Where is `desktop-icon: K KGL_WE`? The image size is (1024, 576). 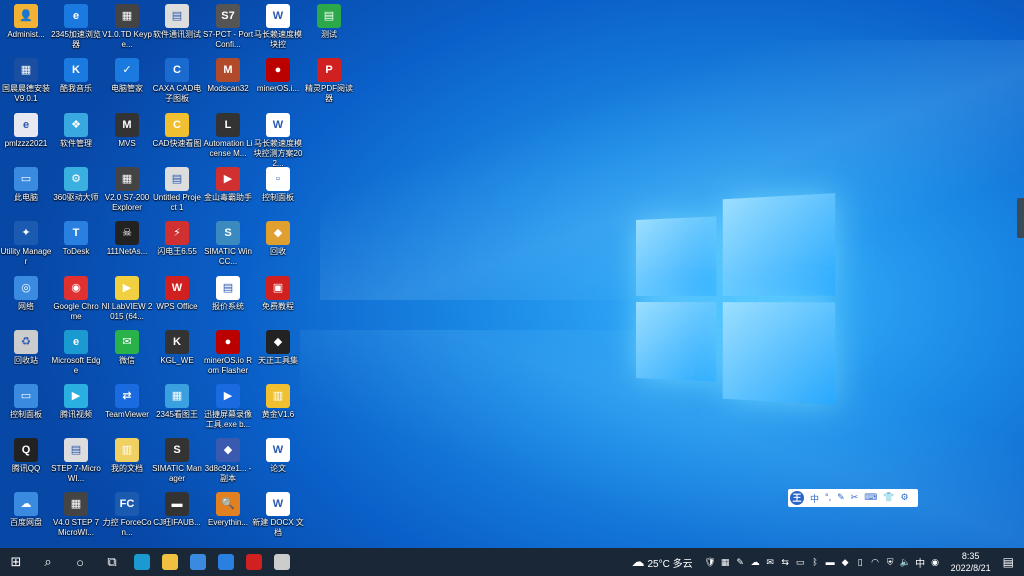
desktop-icon: K KGL_WE is located at coordinates (177, 348).